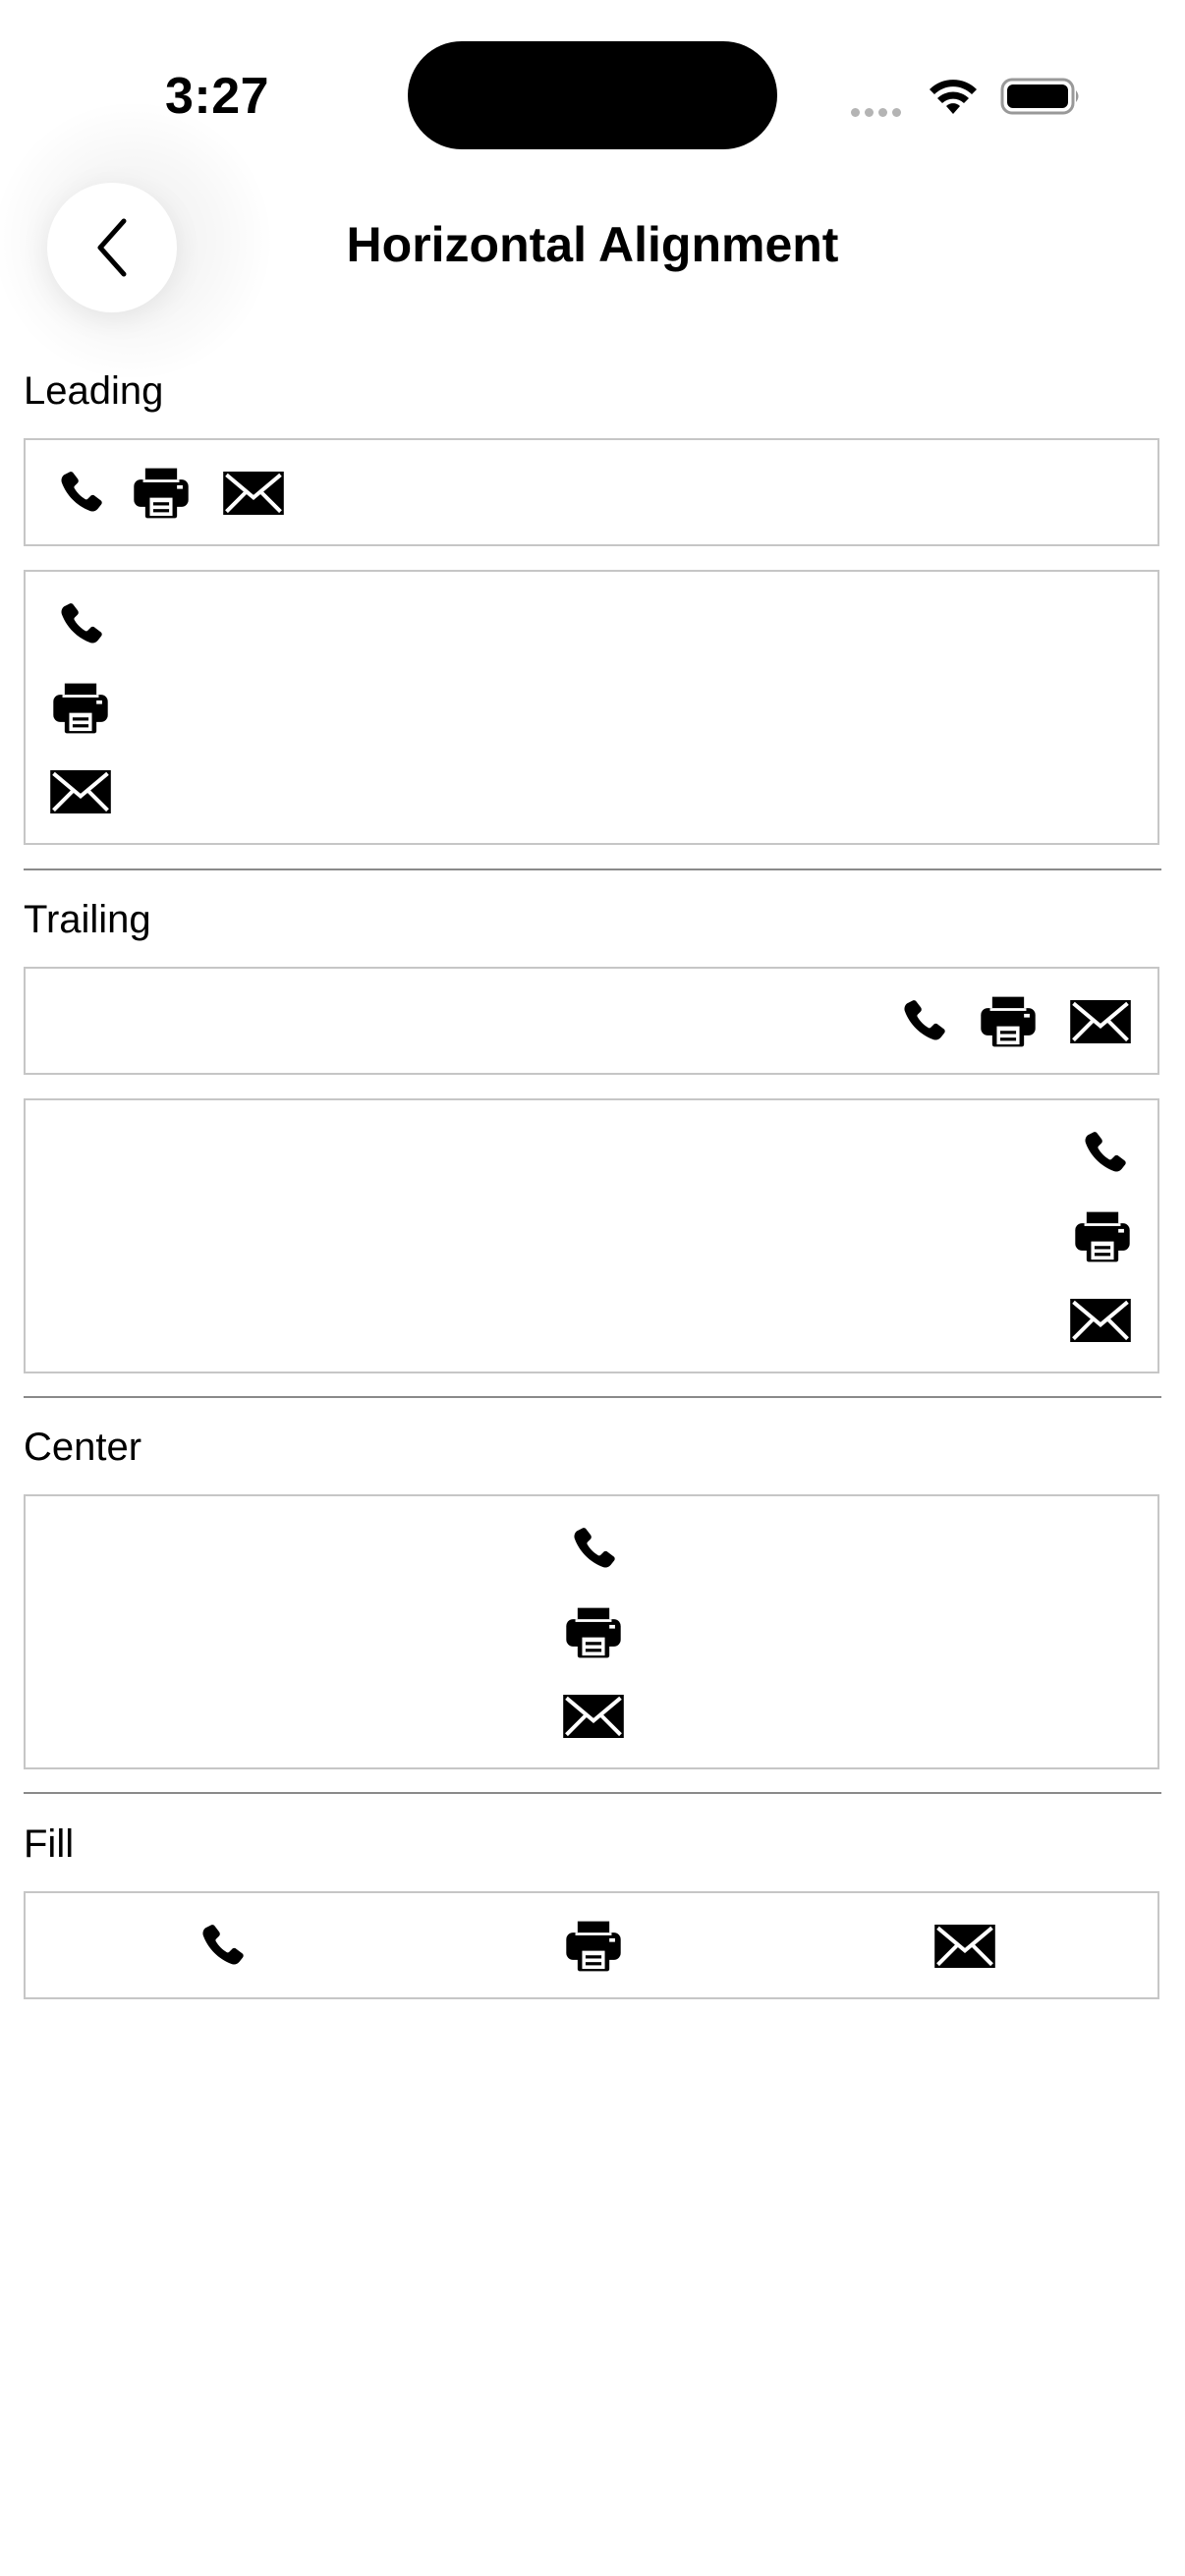  I want to click on section-label-center: Center, so click(83, 1447).